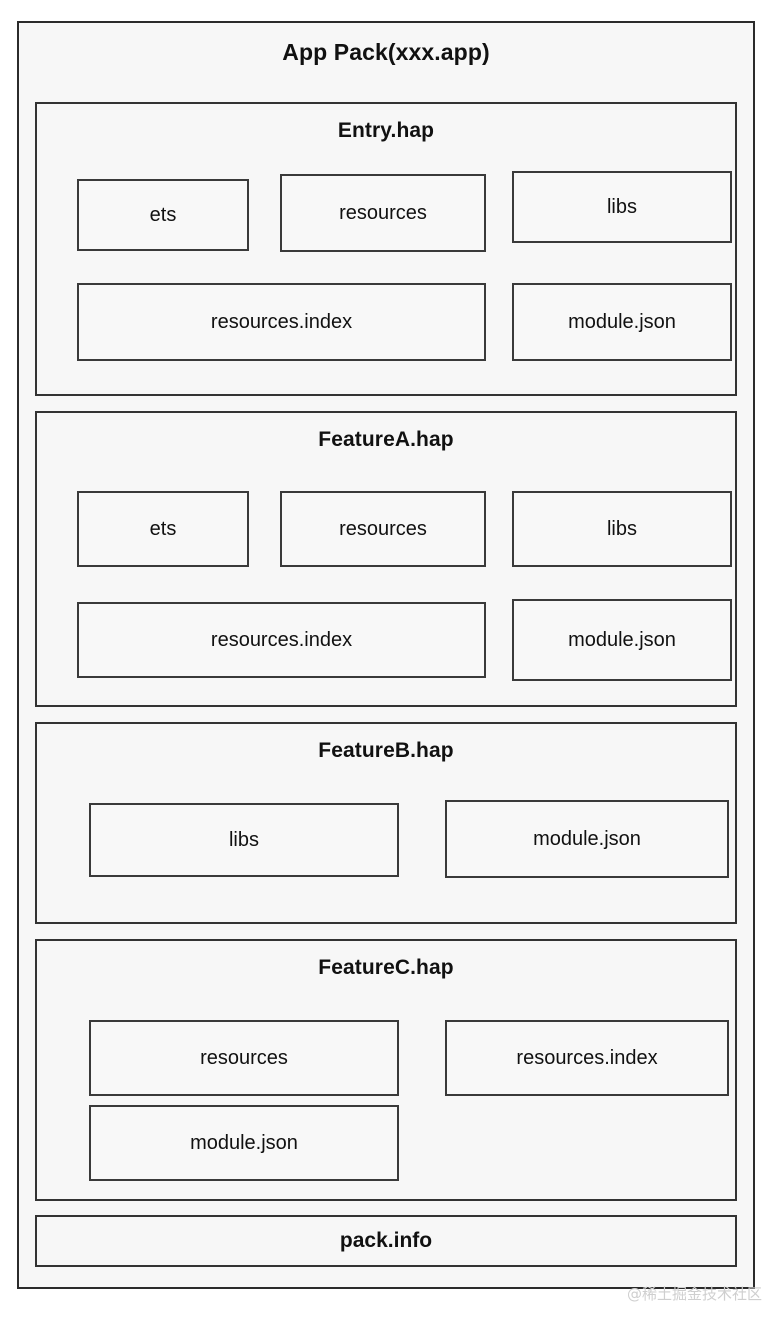 The image size is (772, 1318). What do you see at coordinates (244, 1058) in the screenshot?
I see `item-box-featurec-resources: resources` at bounding box center [244, 1058].